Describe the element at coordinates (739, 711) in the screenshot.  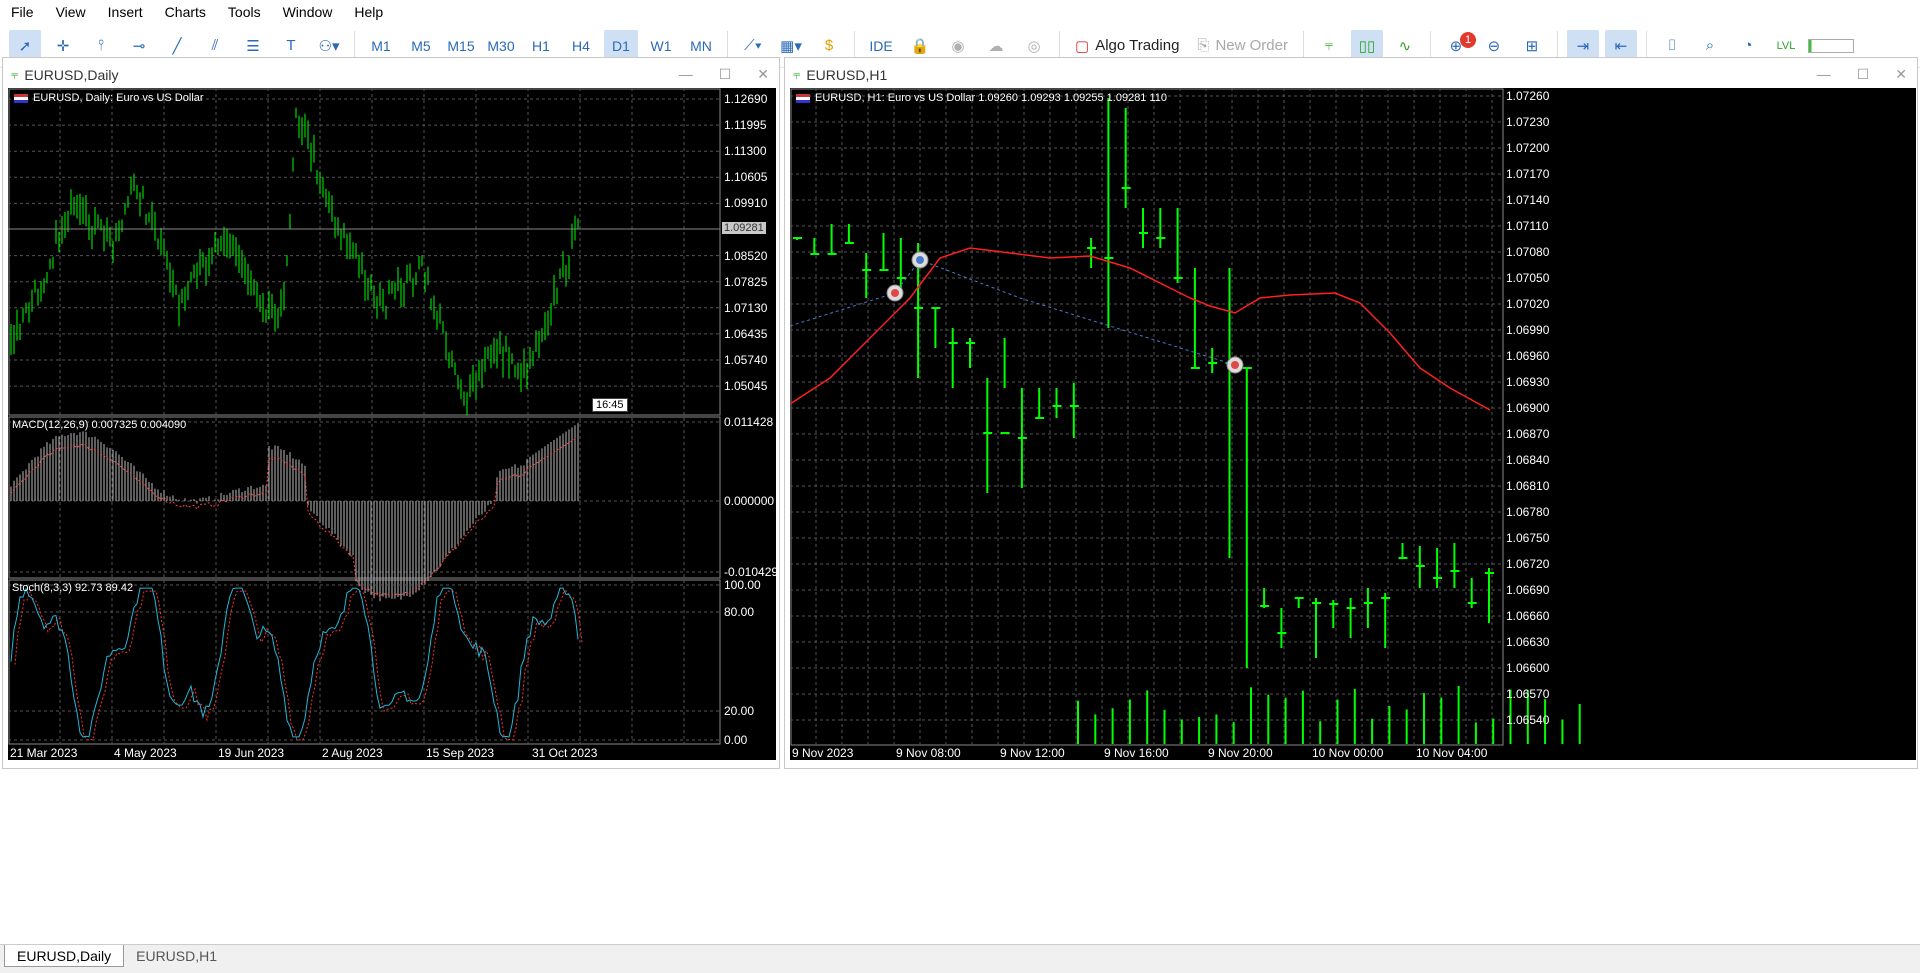
I see `stoch-tick-label: 20.00` at that location.